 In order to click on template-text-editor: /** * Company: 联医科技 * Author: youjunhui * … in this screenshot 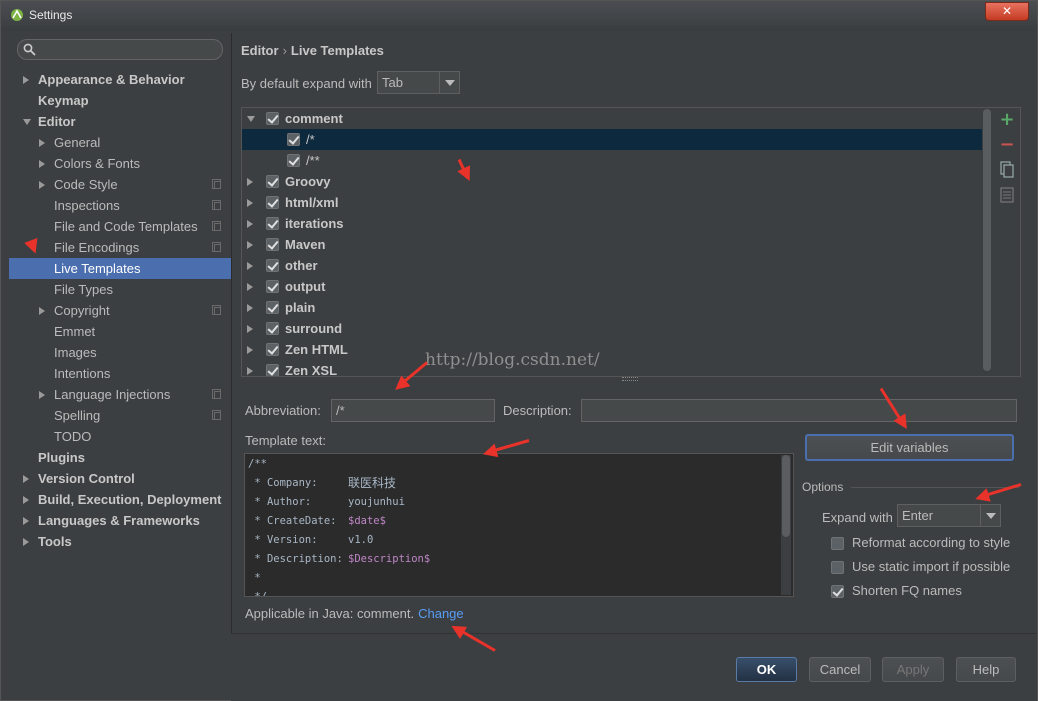, I will do `click(519, 525)`.